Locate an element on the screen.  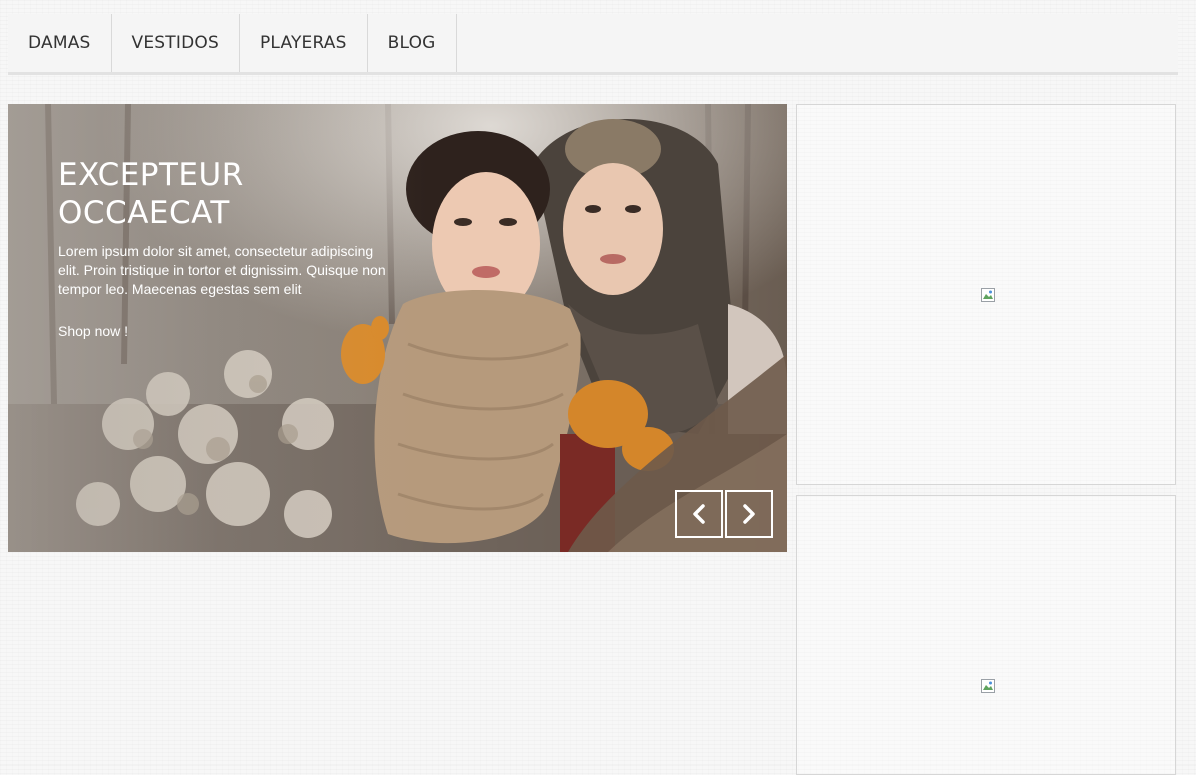
slider-prev-button is located at coordinates (699, 514).